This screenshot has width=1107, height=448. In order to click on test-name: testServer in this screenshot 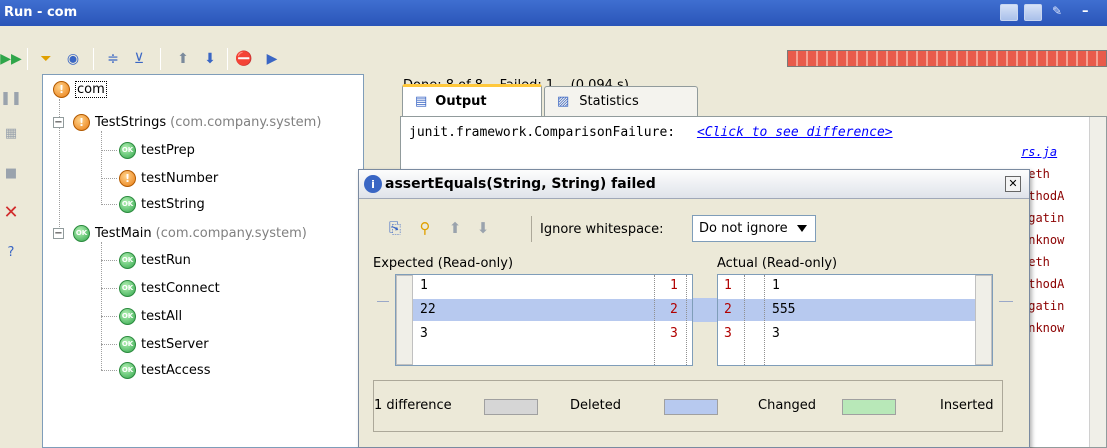, I will do `click(175, 344)`.